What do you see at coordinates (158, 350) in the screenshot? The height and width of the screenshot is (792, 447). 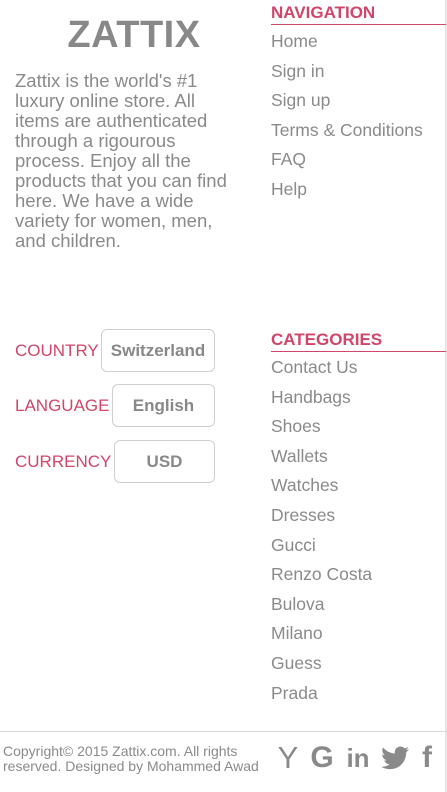 I see `country-select: Switzerland` at bounding box center [158, 350].